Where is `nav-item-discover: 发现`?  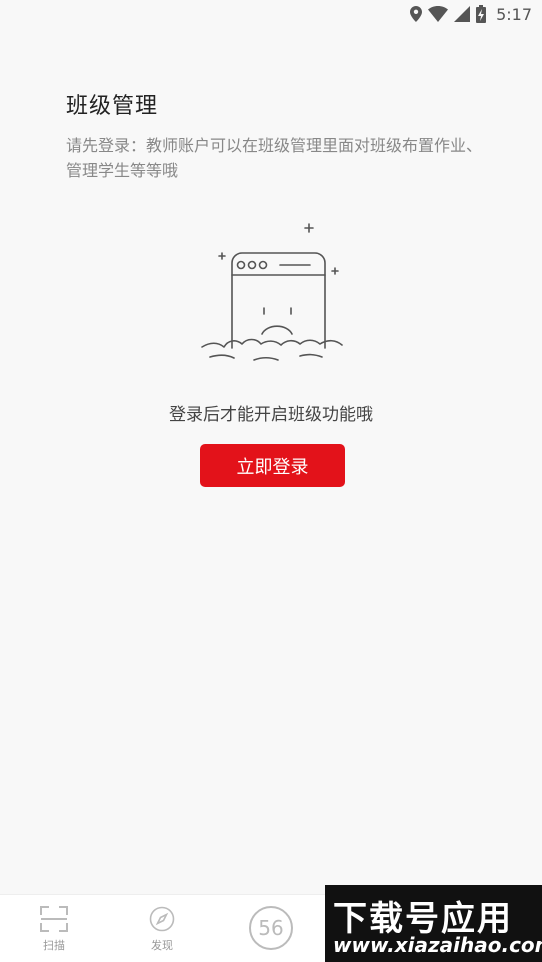 nav-item-discover: 发现 is located at coordinates (162, 928).